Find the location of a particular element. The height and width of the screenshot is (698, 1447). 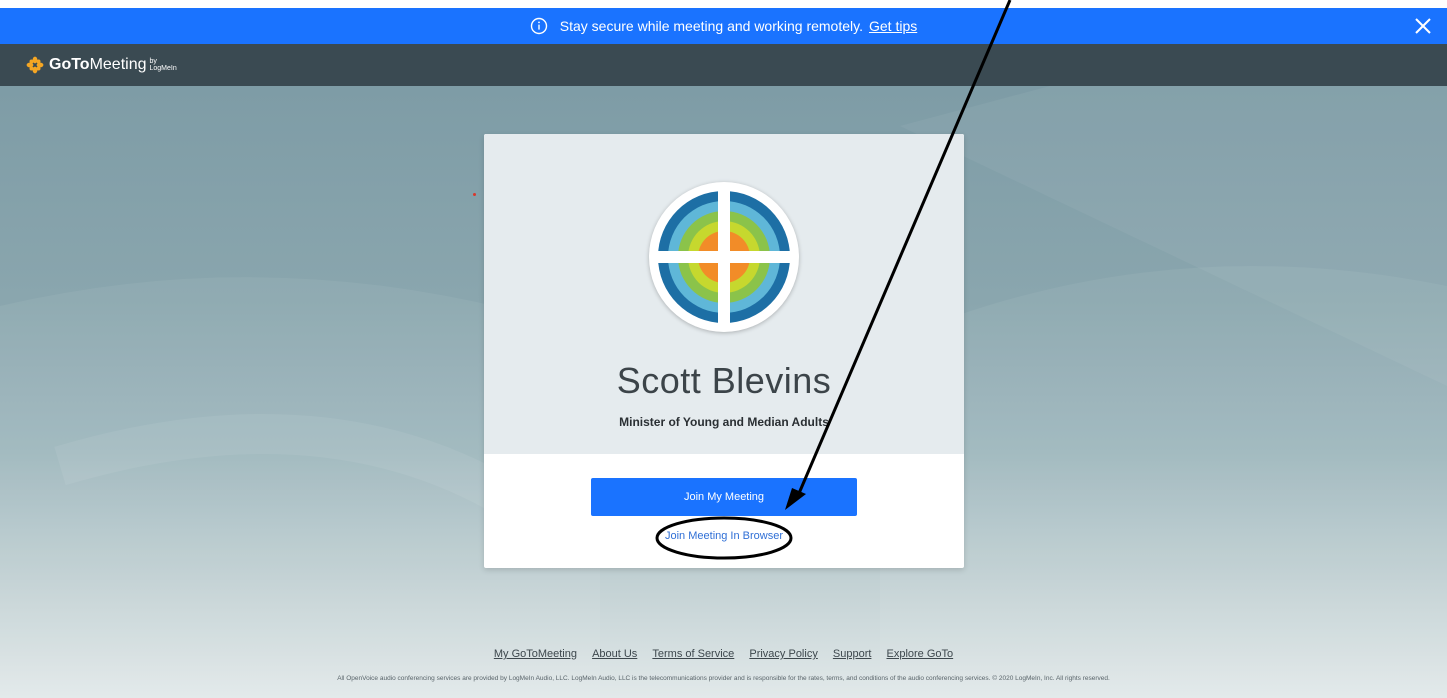

organizer-name: Scott Blevins is located at coordinates (724, 380).